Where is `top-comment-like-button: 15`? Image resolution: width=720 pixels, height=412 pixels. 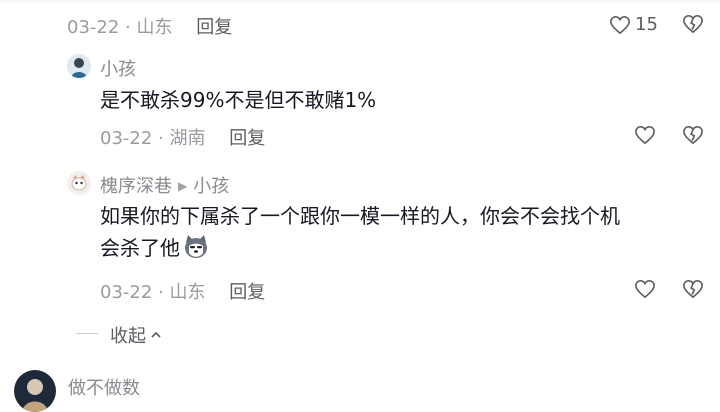
top-comment-like-button: 15 is located at coordinates (633, 24).